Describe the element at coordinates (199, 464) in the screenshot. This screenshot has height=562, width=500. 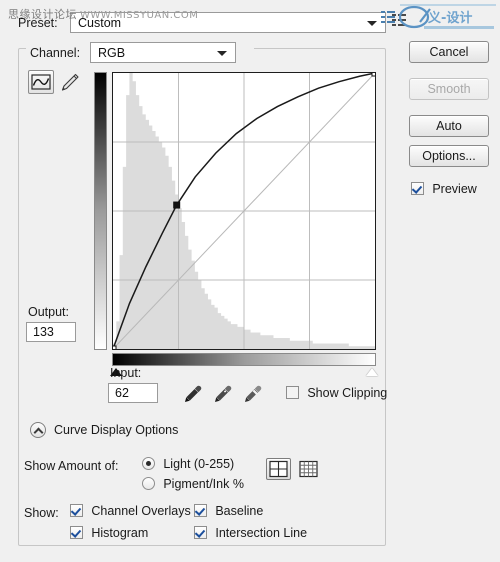
I see `radio-light-label: Light (0-255)` at that location.